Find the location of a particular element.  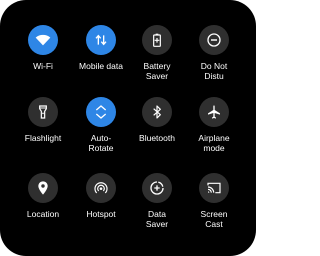

tile-screen-cast: Screen Cast is located at coordinates (214, 201).